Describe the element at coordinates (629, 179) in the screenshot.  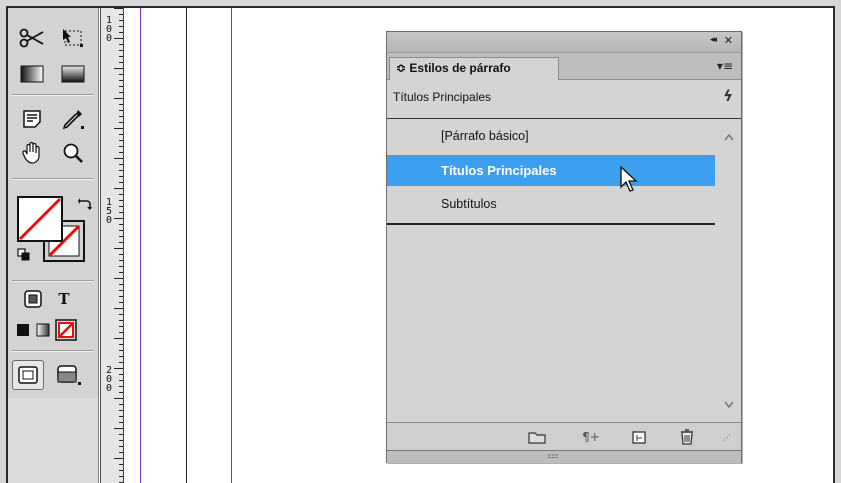
I see `mouse-pointer-icon` at that location.